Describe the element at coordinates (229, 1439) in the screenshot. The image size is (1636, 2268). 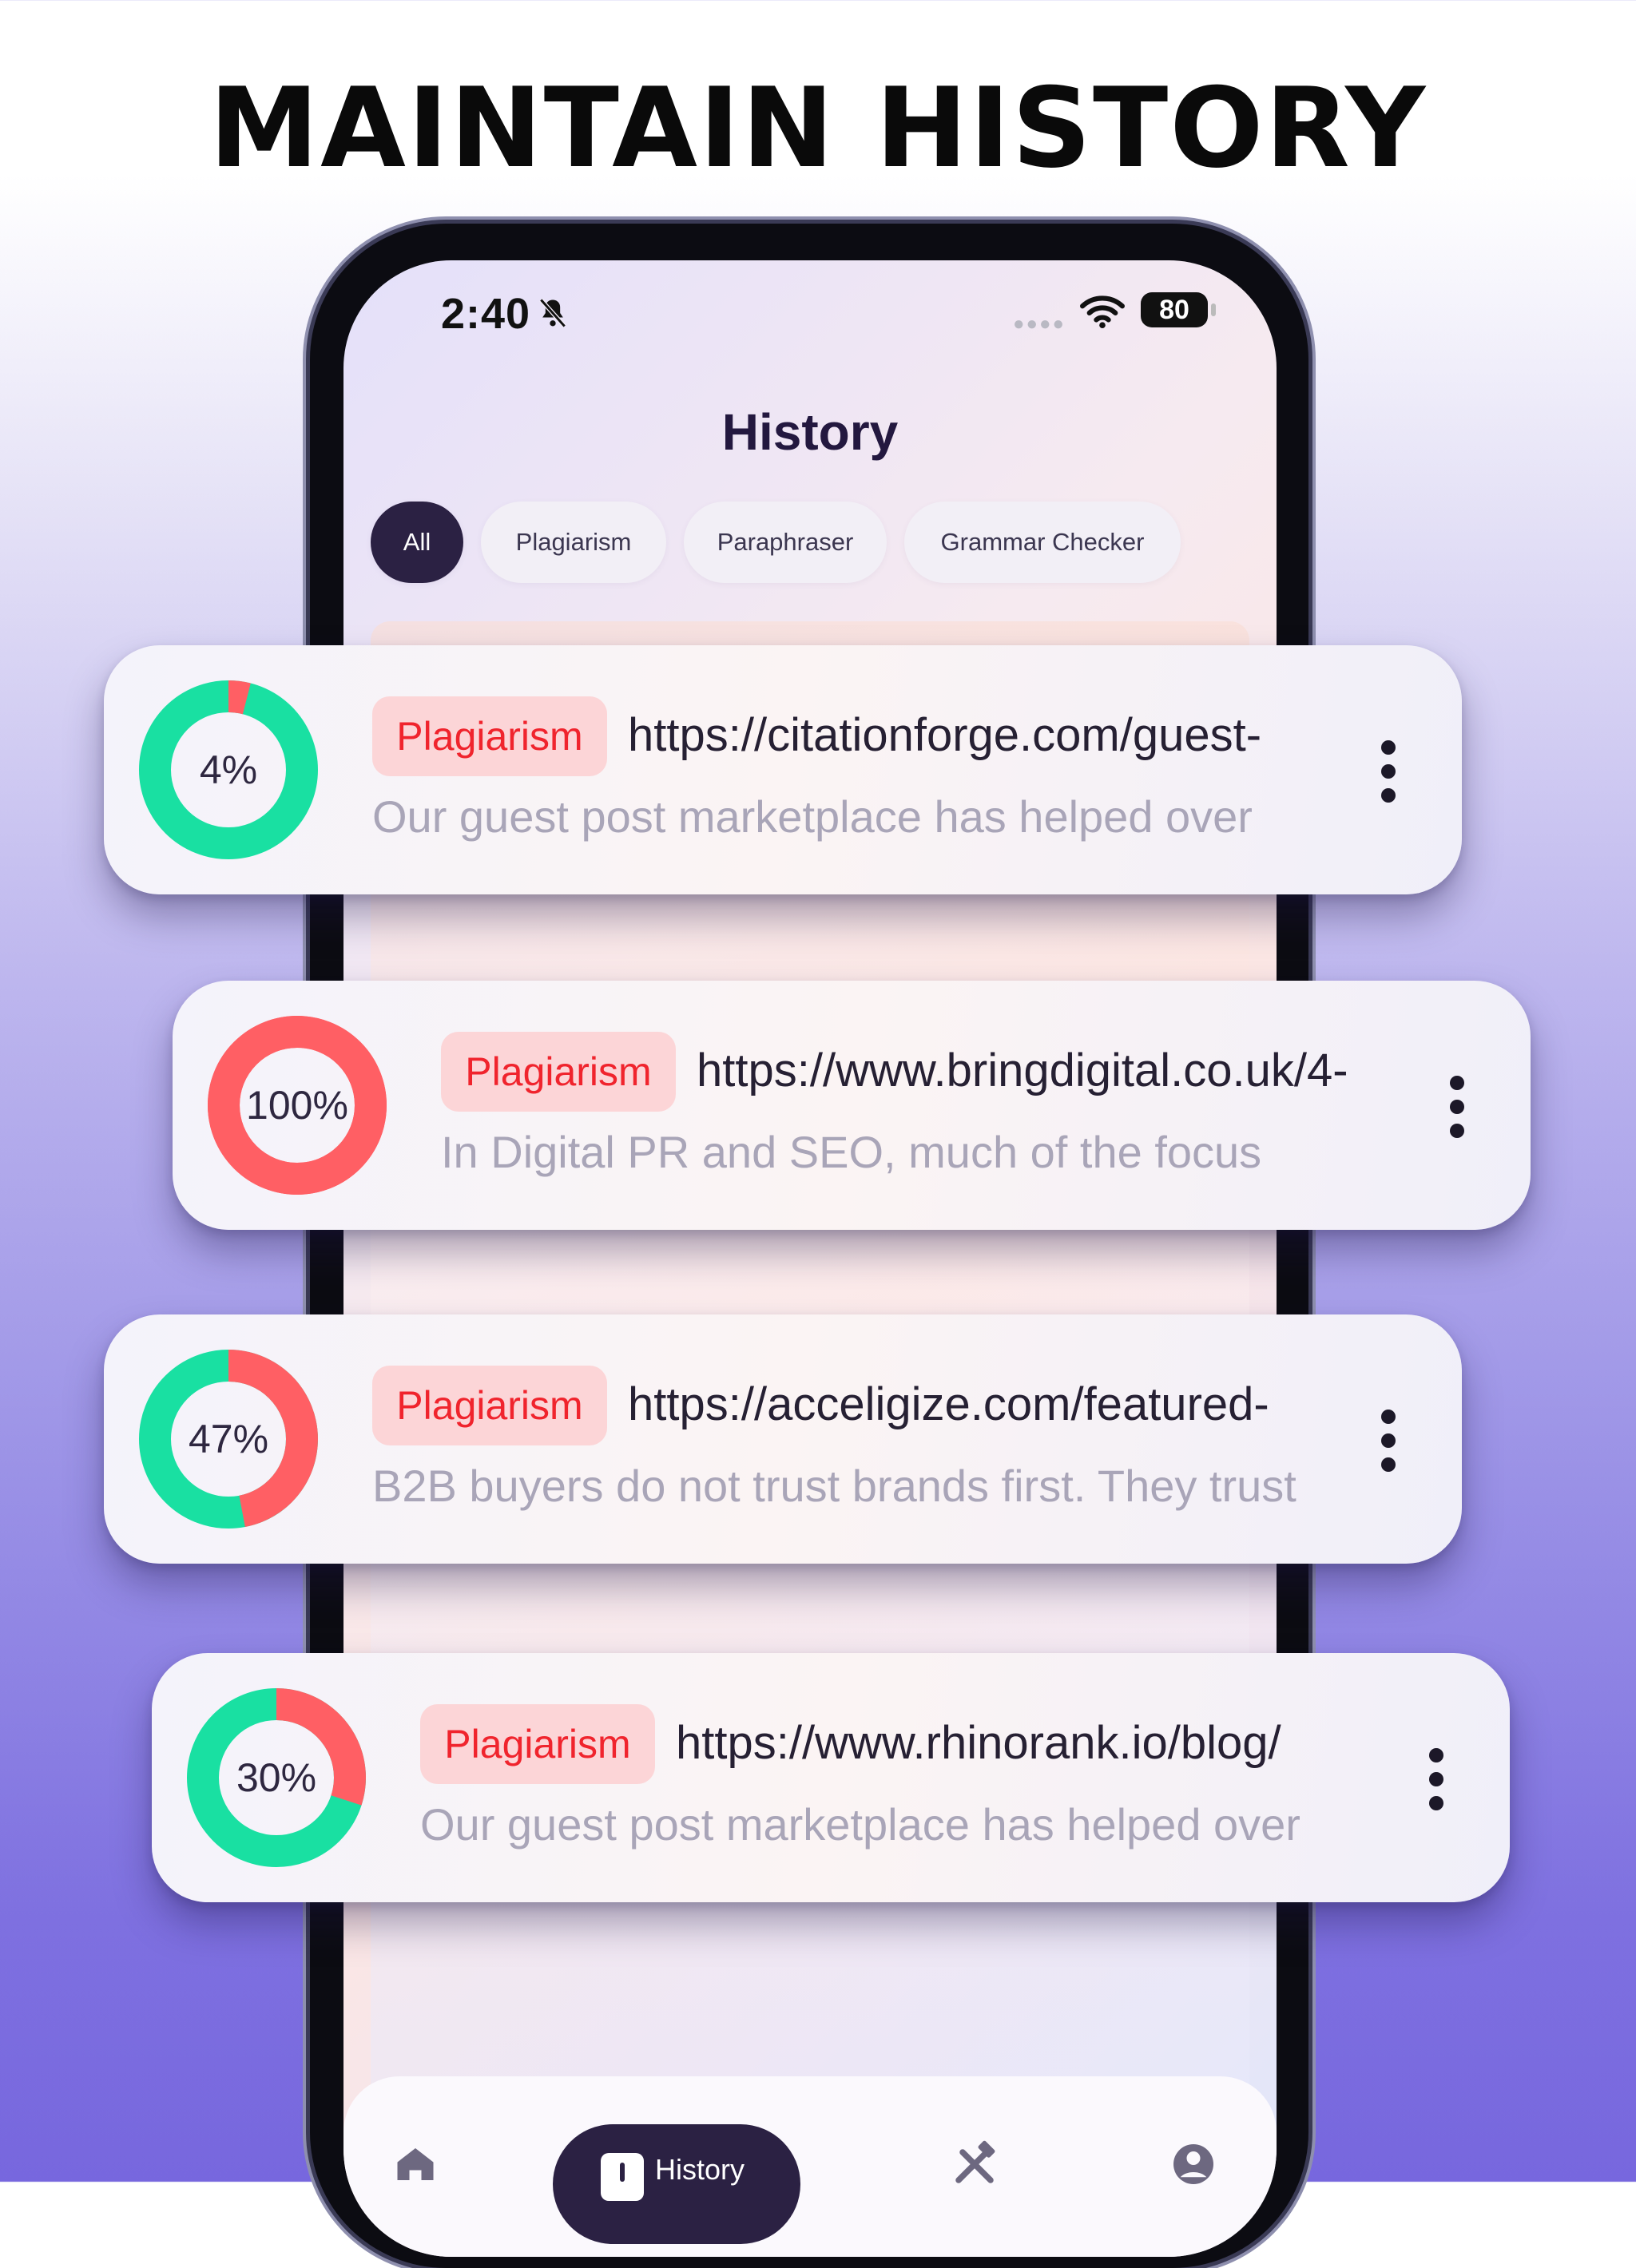
I see `score-percent: 47%` at that location.